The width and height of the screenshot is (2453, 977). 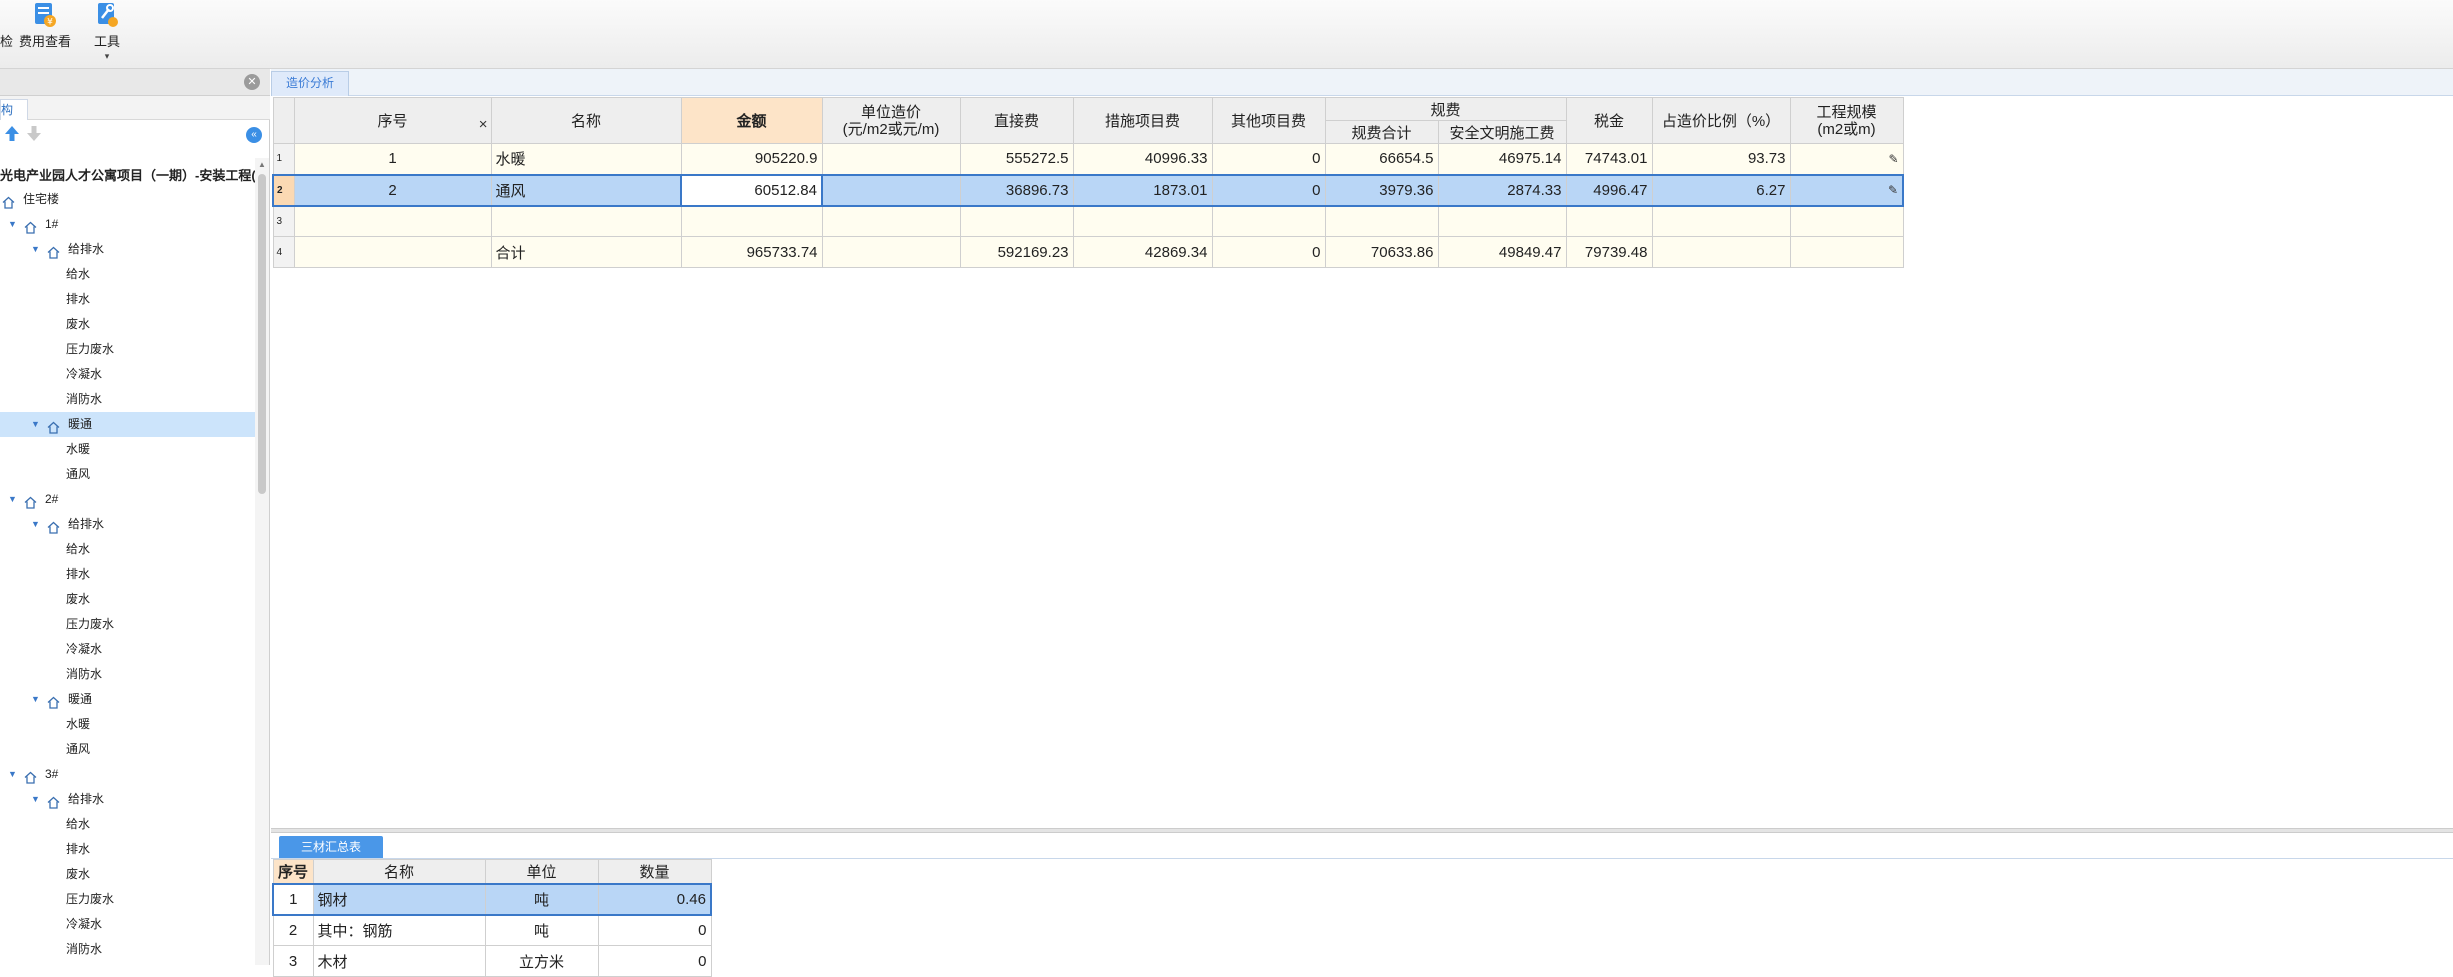 I want to click on move-up-icon, so click(x=12, y=133).